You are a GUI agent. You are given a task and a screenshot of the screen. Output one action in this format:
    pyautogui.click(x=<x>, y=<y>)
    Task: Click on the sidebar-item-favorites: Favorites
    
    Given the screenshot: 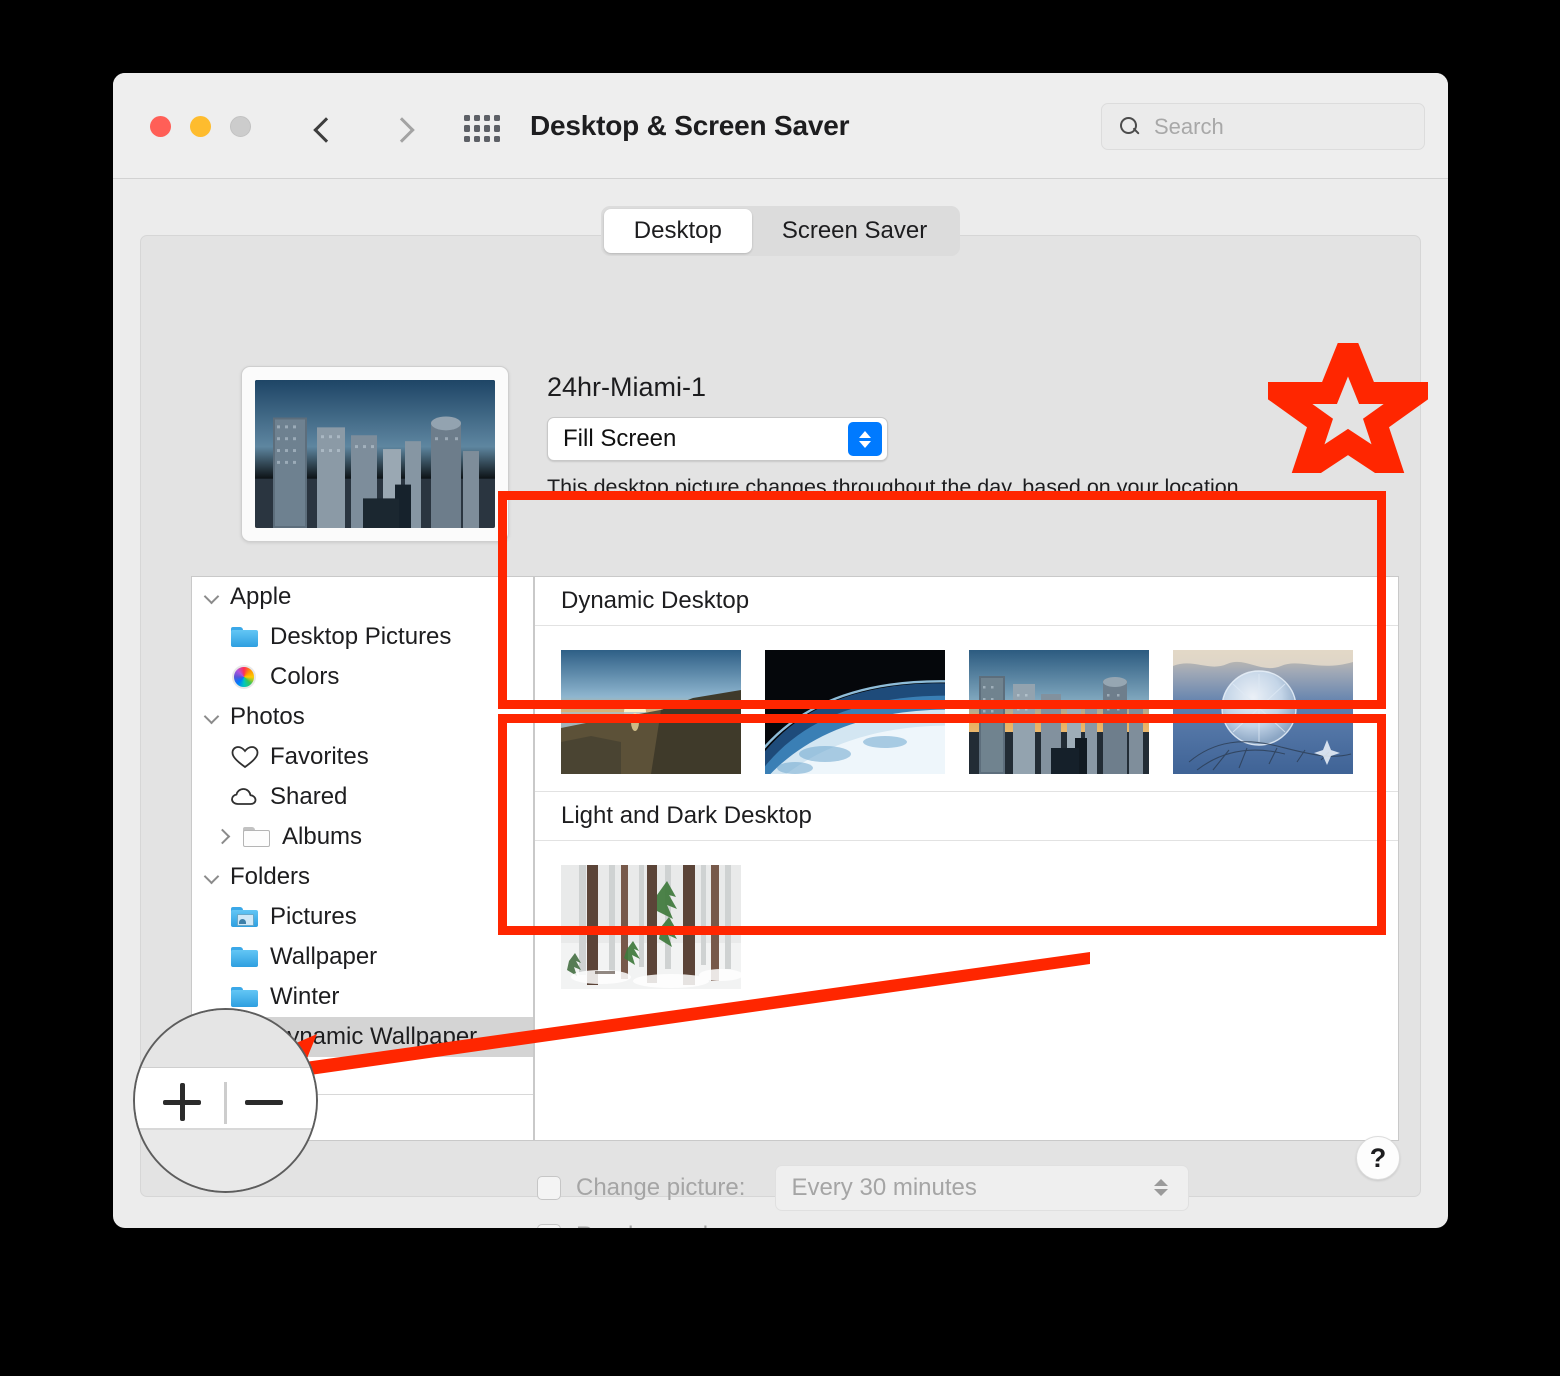 What is the action you would take?
    pyautogui.click(x=362, y=757)
    